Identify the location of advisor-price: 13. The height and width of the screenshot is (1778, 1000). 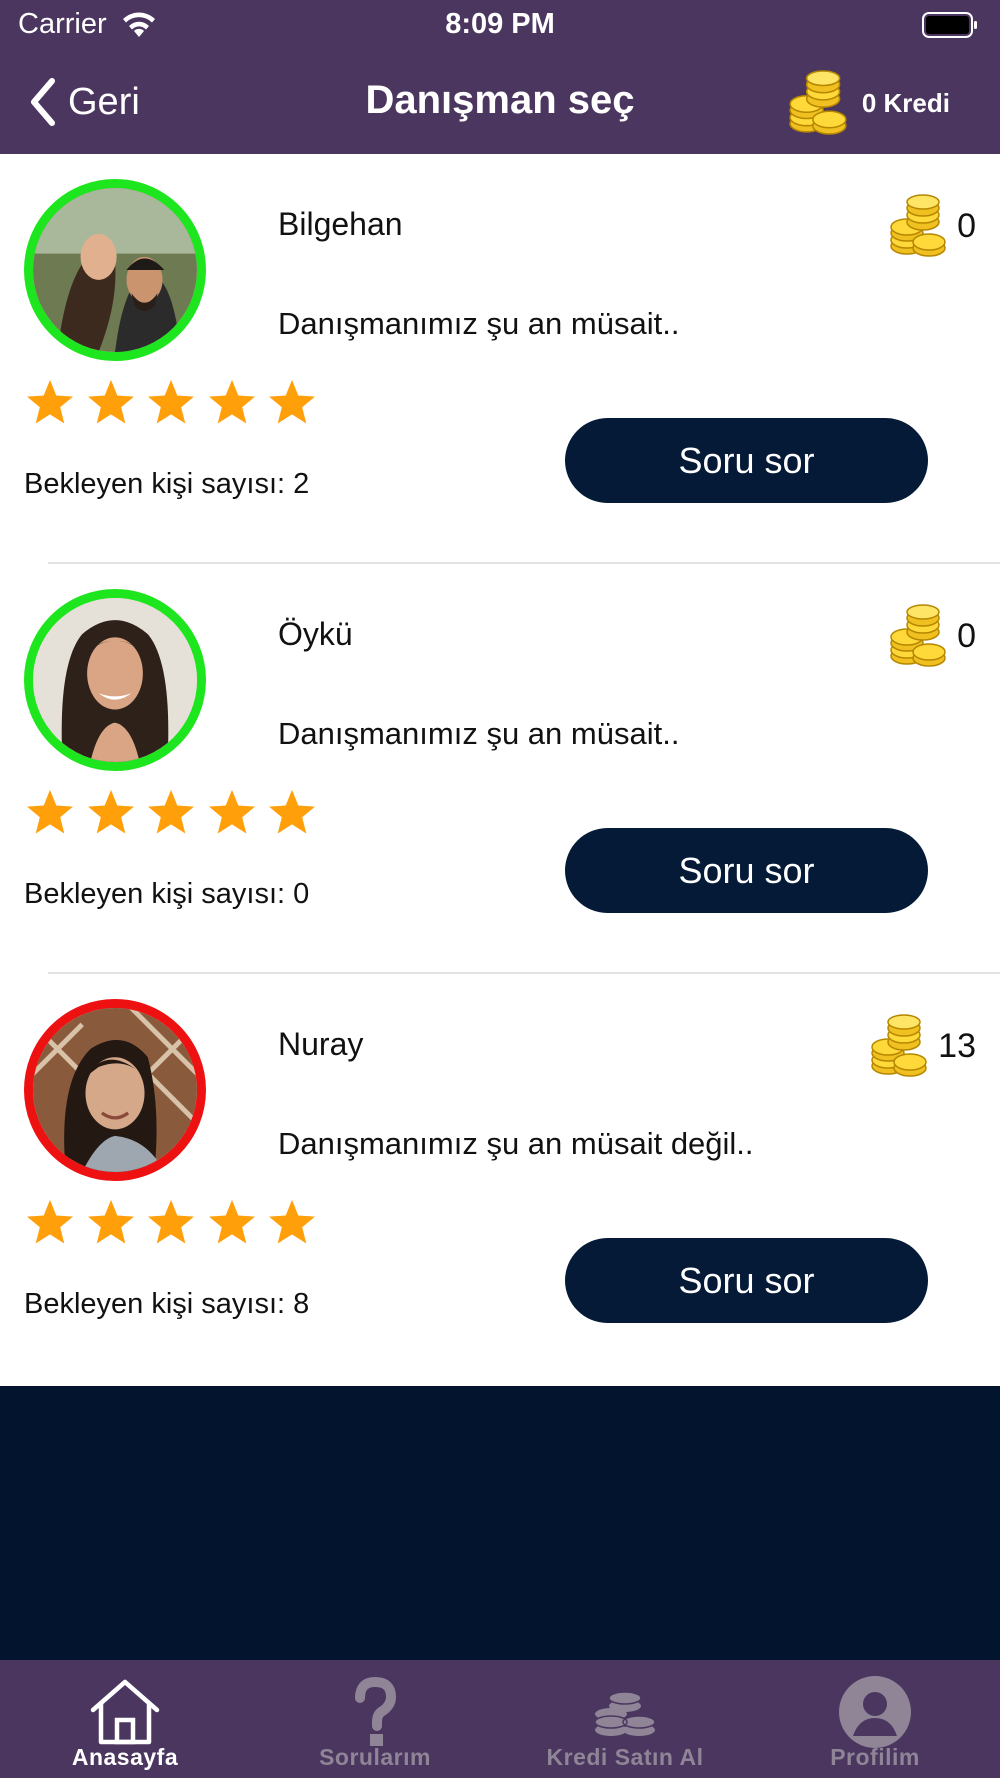
(923, 1046).